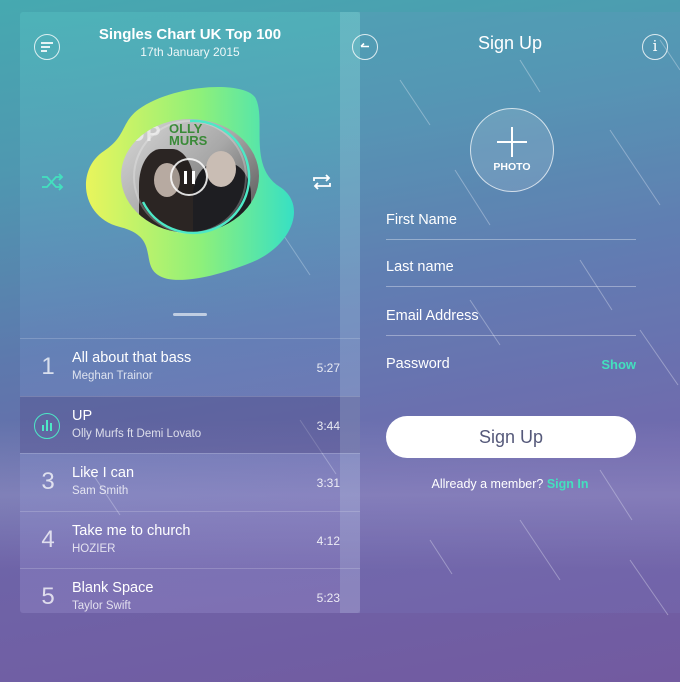 The height and width of the screenshot is (682, 680). Describe the element at coordinates (328, 425) in the screenshot. I see `track-duration: 3:44` at that location.